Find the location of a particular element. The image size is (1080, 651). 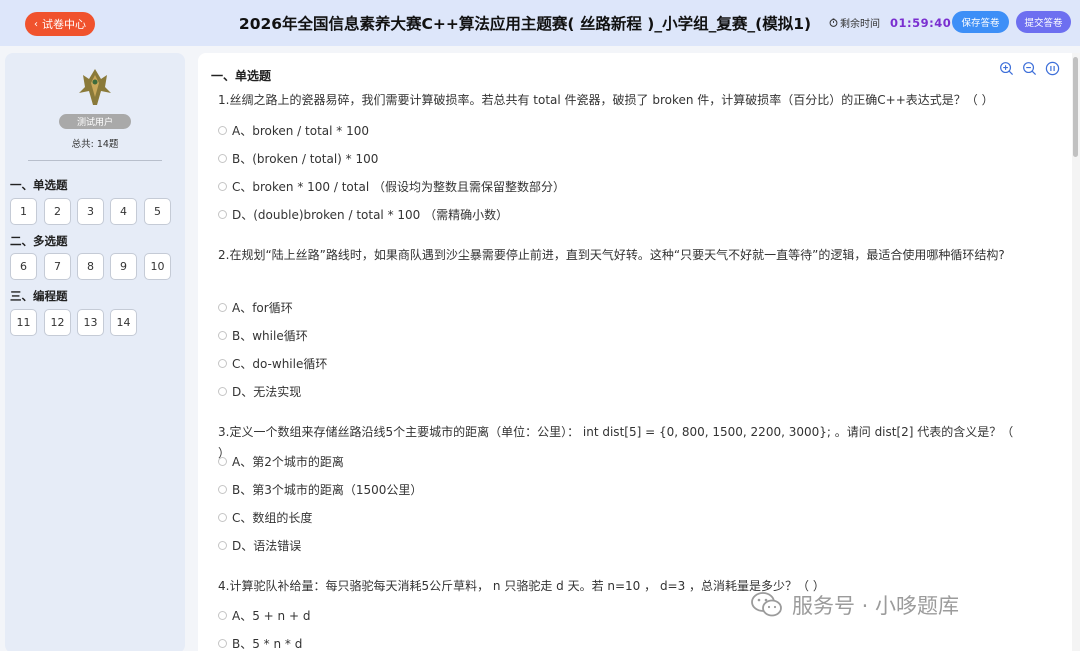

nav-section-multiple-choice: 二、多选题 is located at coordinates (39, 241).